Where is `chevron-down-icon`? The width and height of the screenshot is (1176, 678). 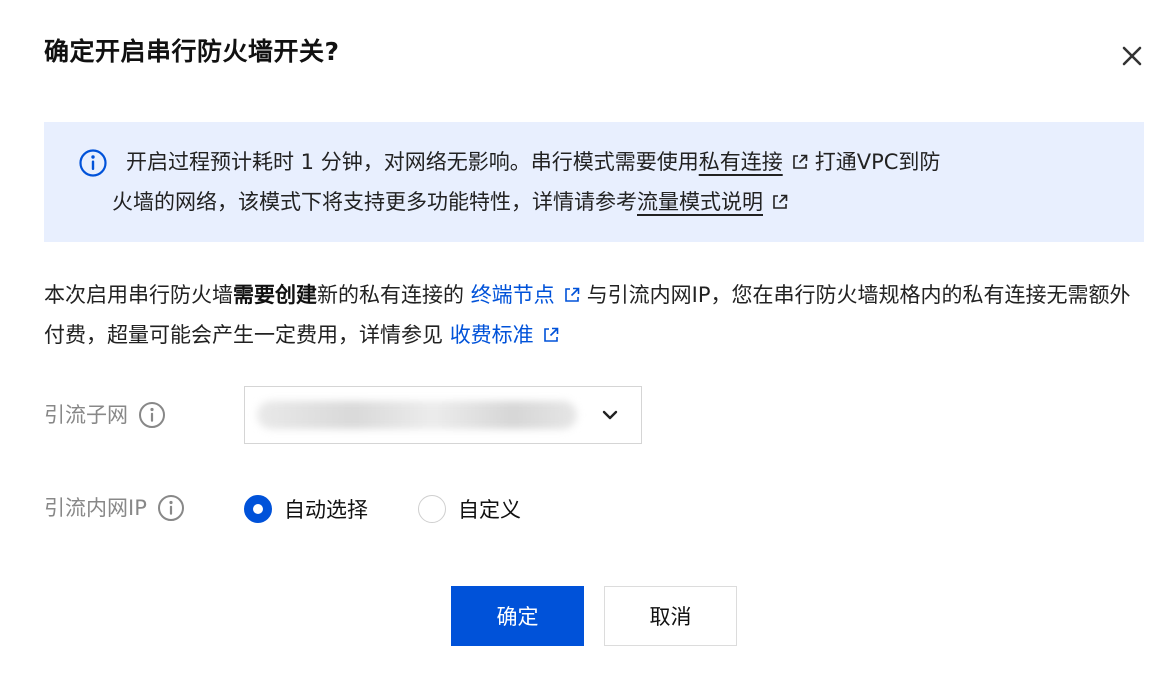 chevron-down-icon is located at coordinates (610, 415).